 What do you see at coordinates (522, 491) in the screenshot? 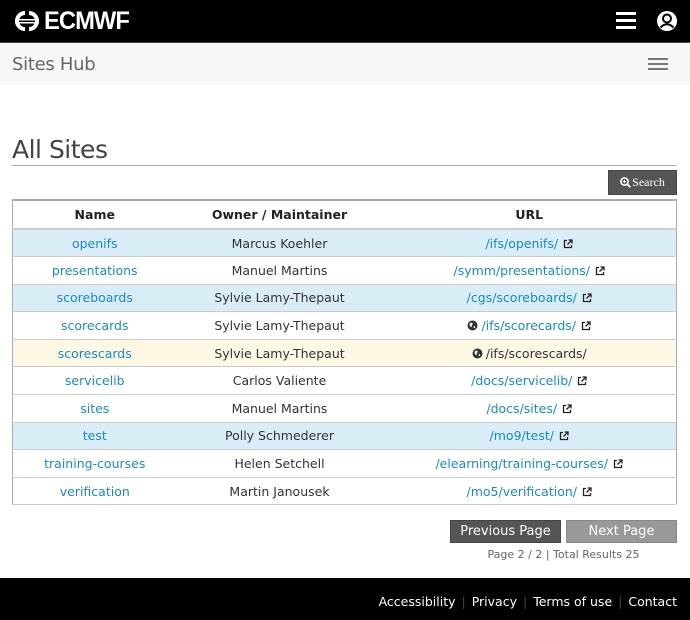
I see `site-url-link: /mo5/verification/` at bounding box center [522, 491].